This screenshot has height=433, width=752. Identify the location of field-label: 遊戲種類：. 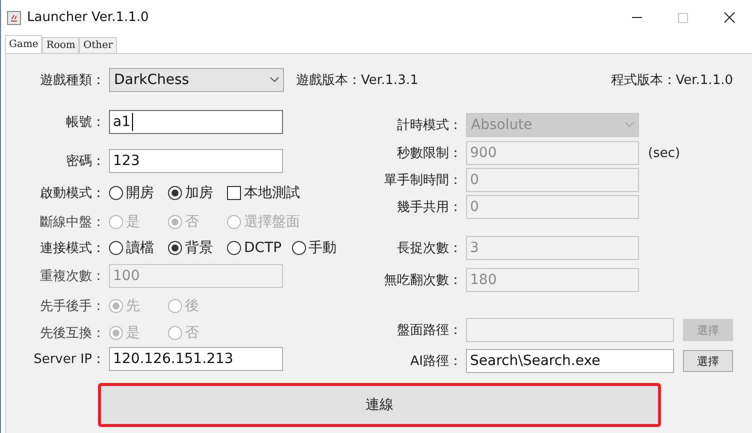
(72, 80).